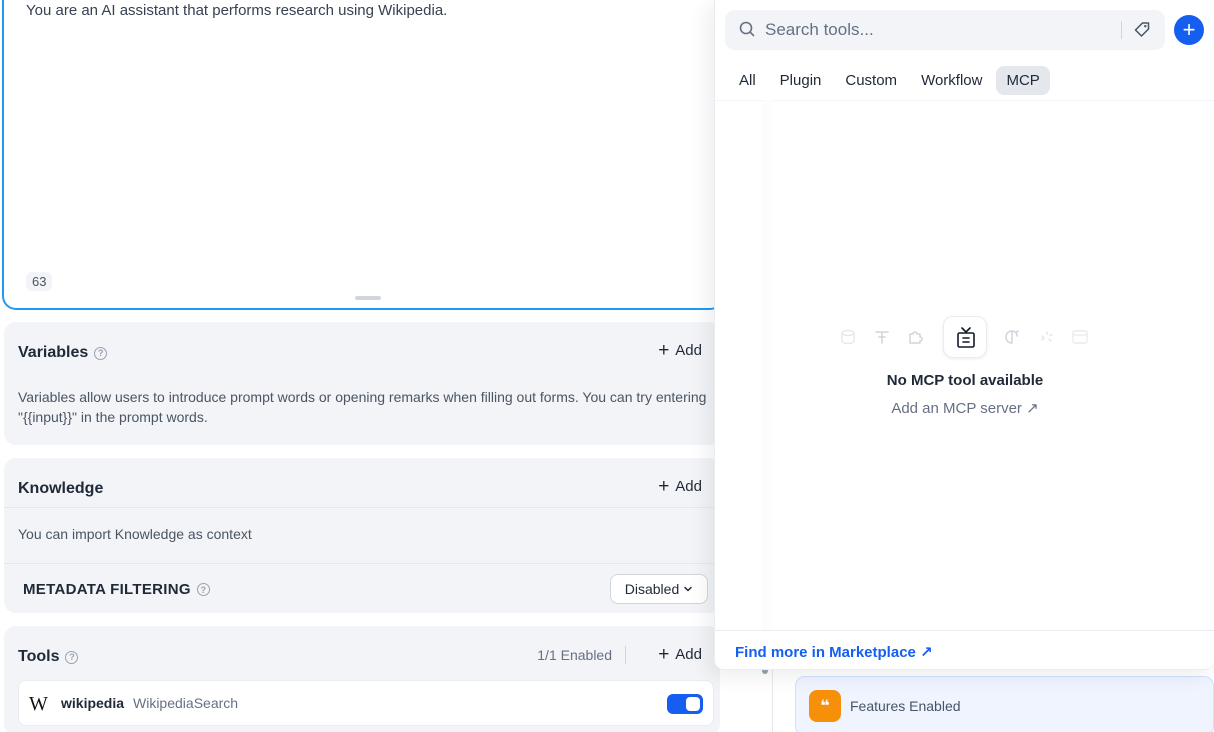  I want to click on add-variable-button: + Add, so click(680, 350).